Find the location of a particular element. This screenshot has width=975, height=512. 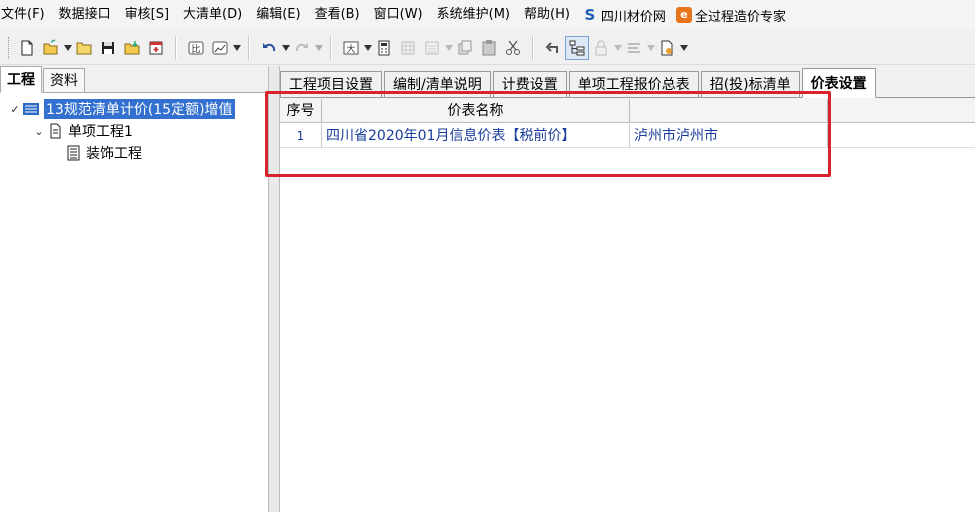

toolbar-grip is located at coordinates (9, 47).